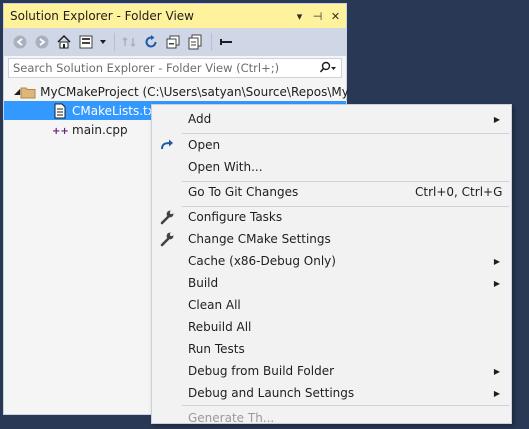  I want to click on menu-item-open: Open, so click(331, 145).